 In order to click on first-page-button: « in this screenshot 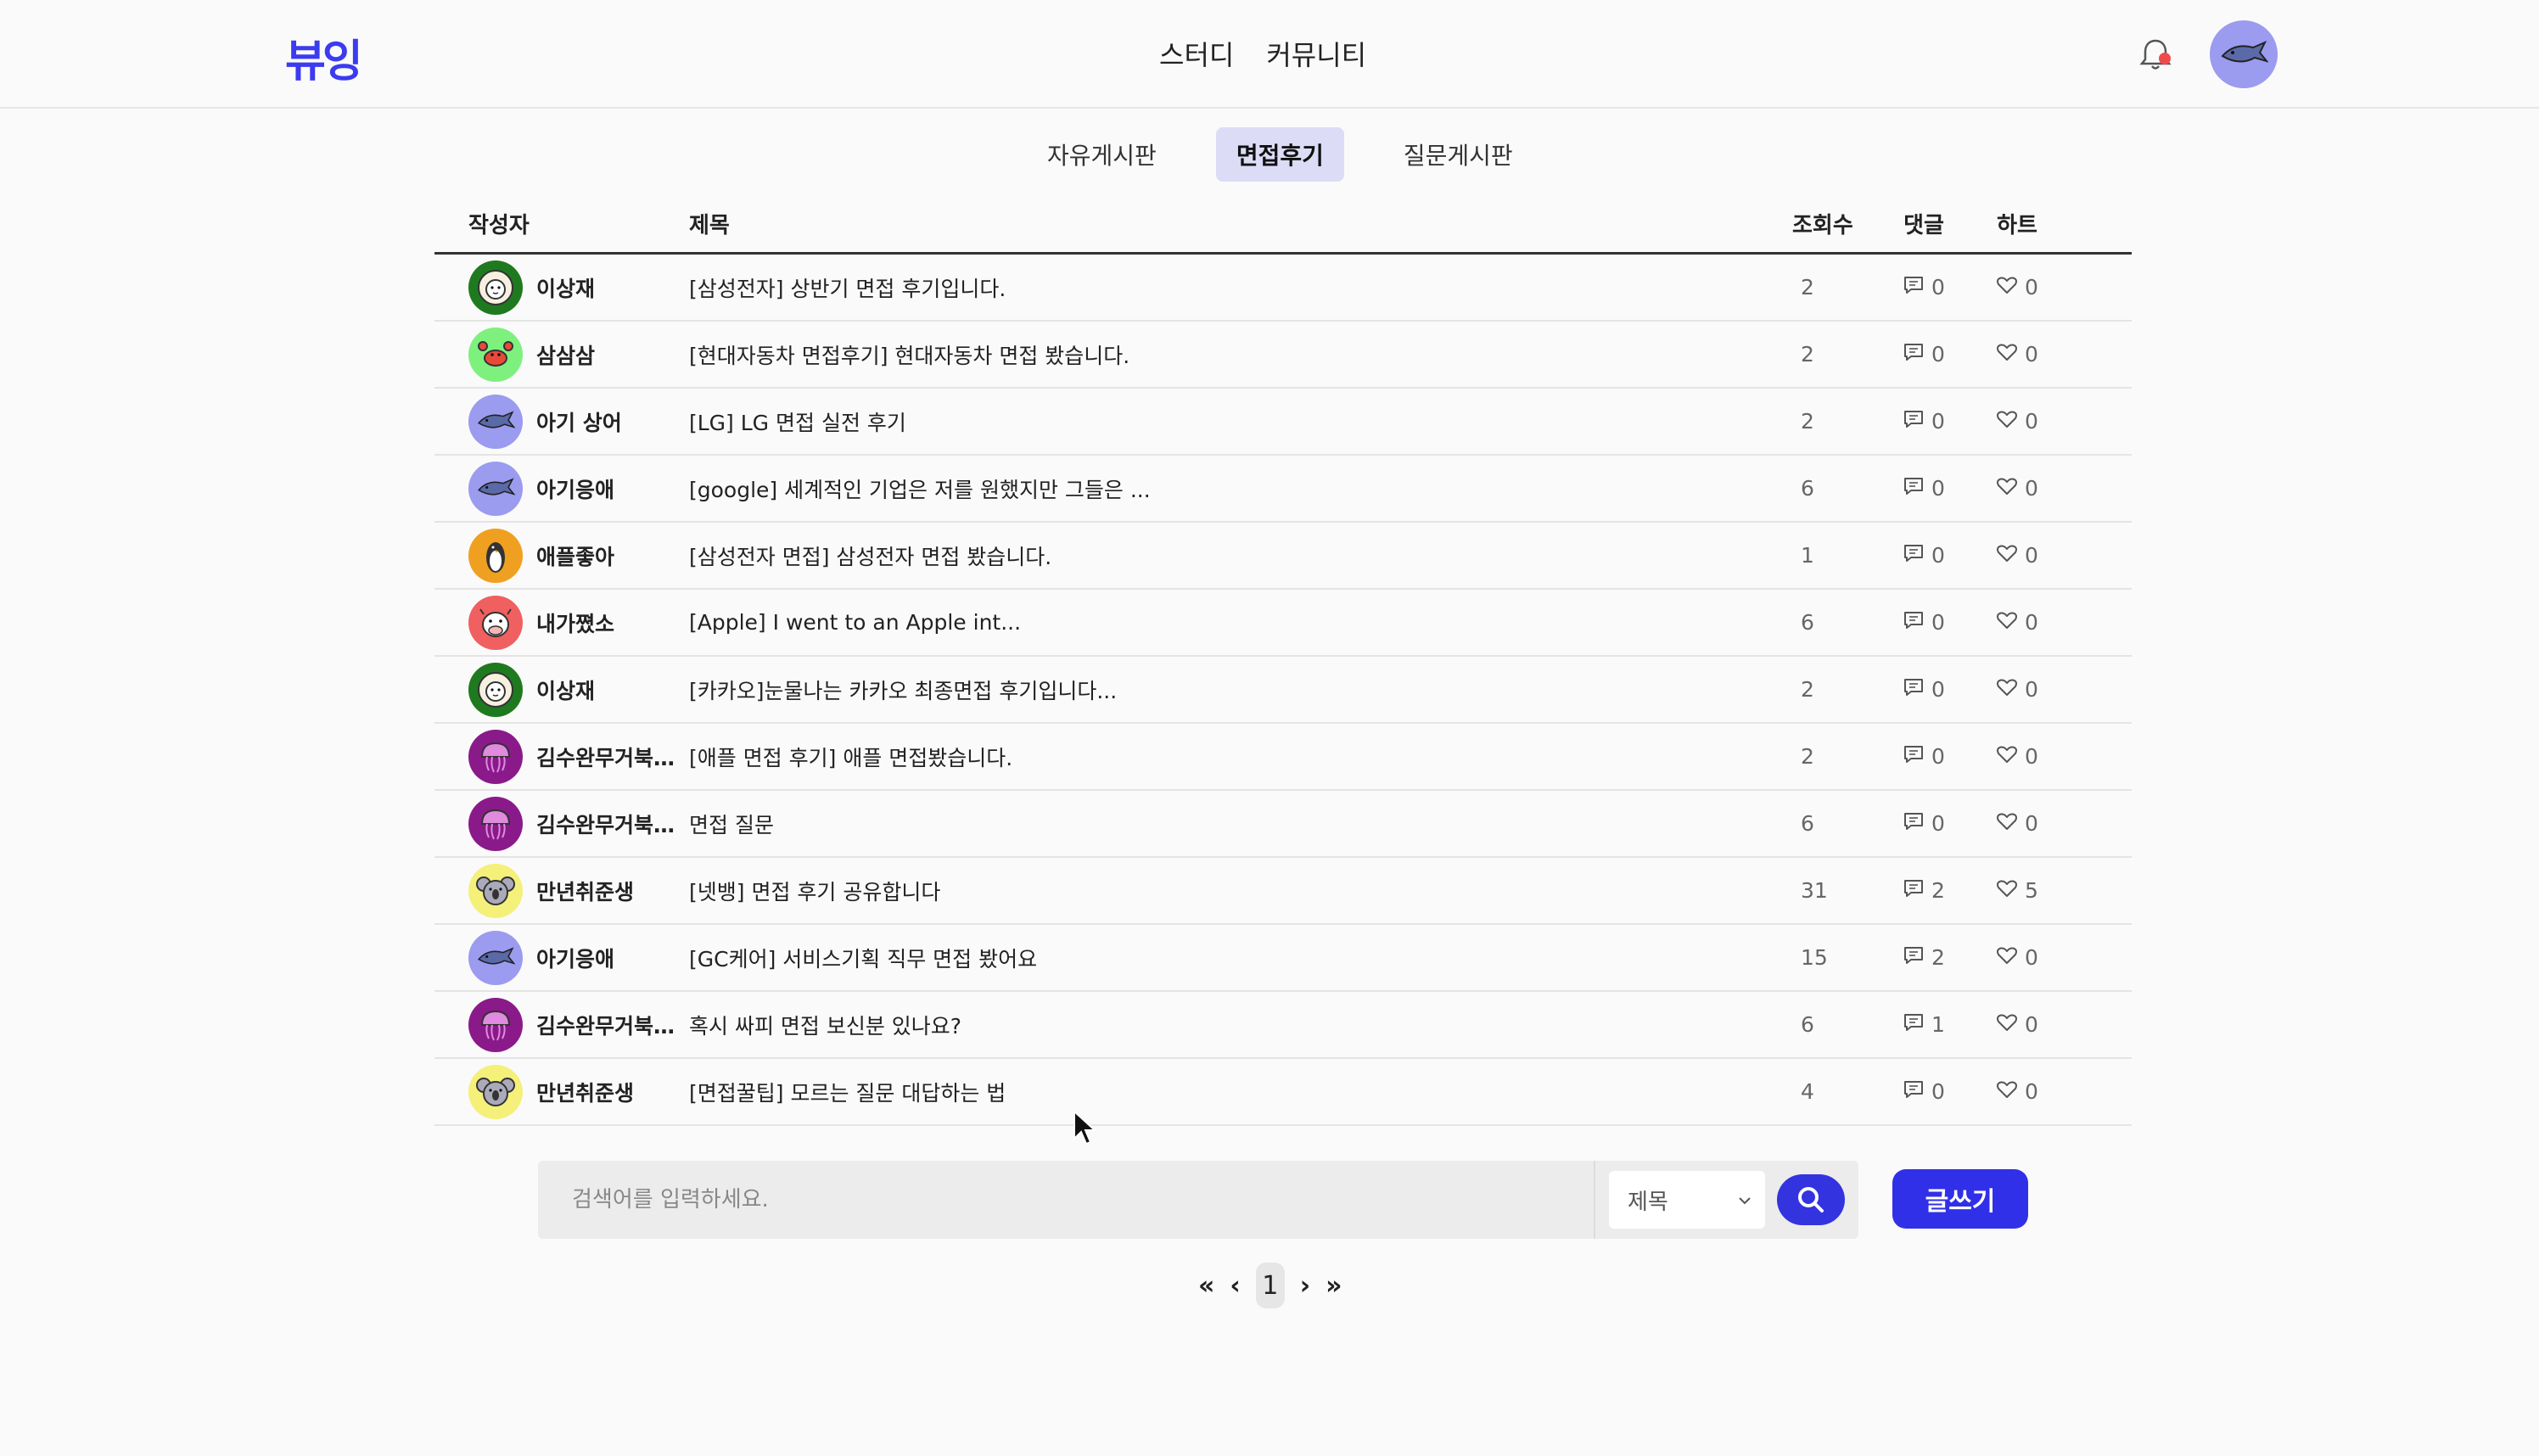, I will do `click(1206, 1286)`.